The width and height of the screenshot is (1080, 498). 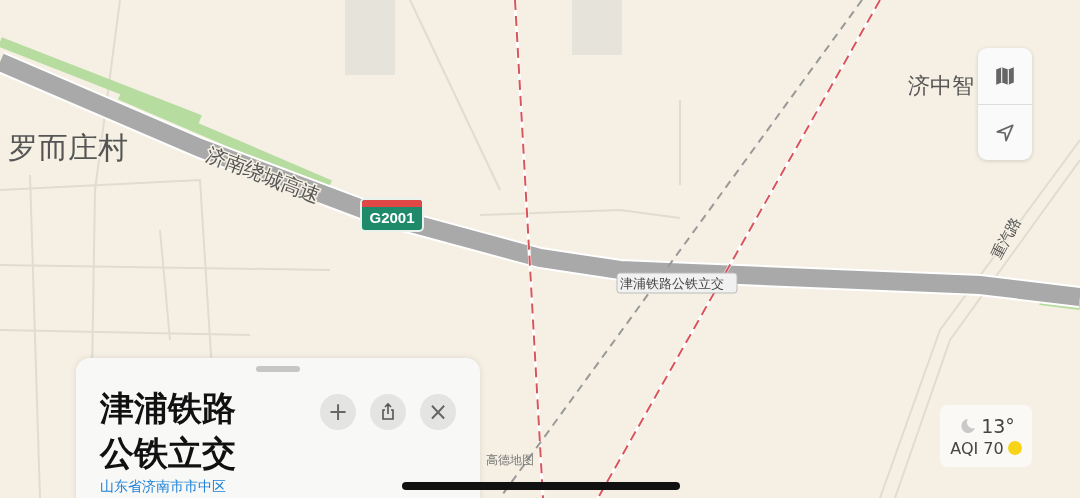 I want to click on address-link: 山东省济南市市中区, so click(x=278, y=487).